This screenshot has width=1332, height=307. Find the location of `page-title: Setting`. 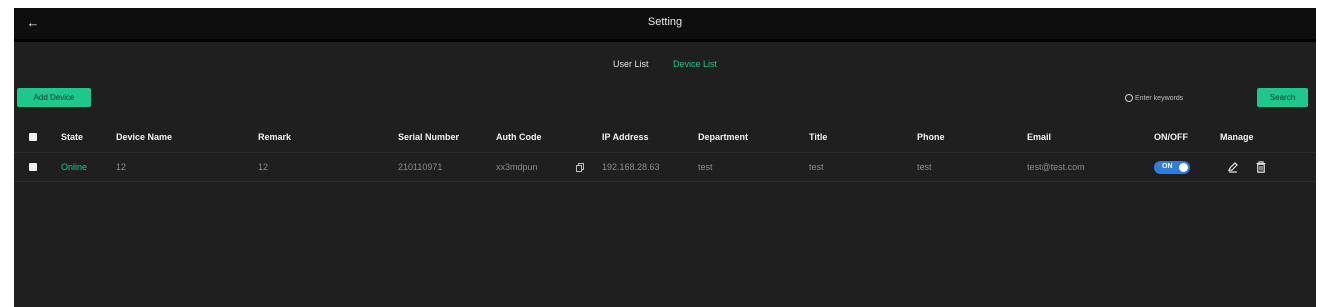

page-title: Setting is located at coordinates (665, 22).